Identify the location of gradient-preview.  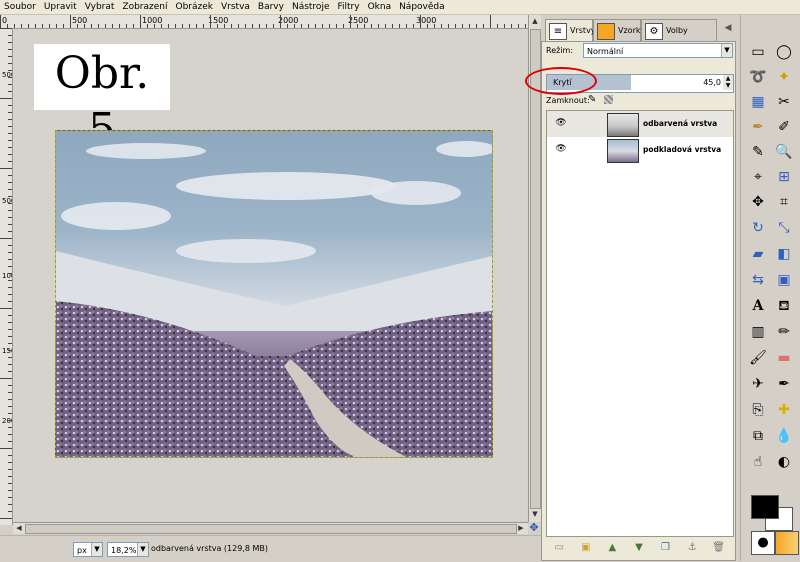
(787, 543).